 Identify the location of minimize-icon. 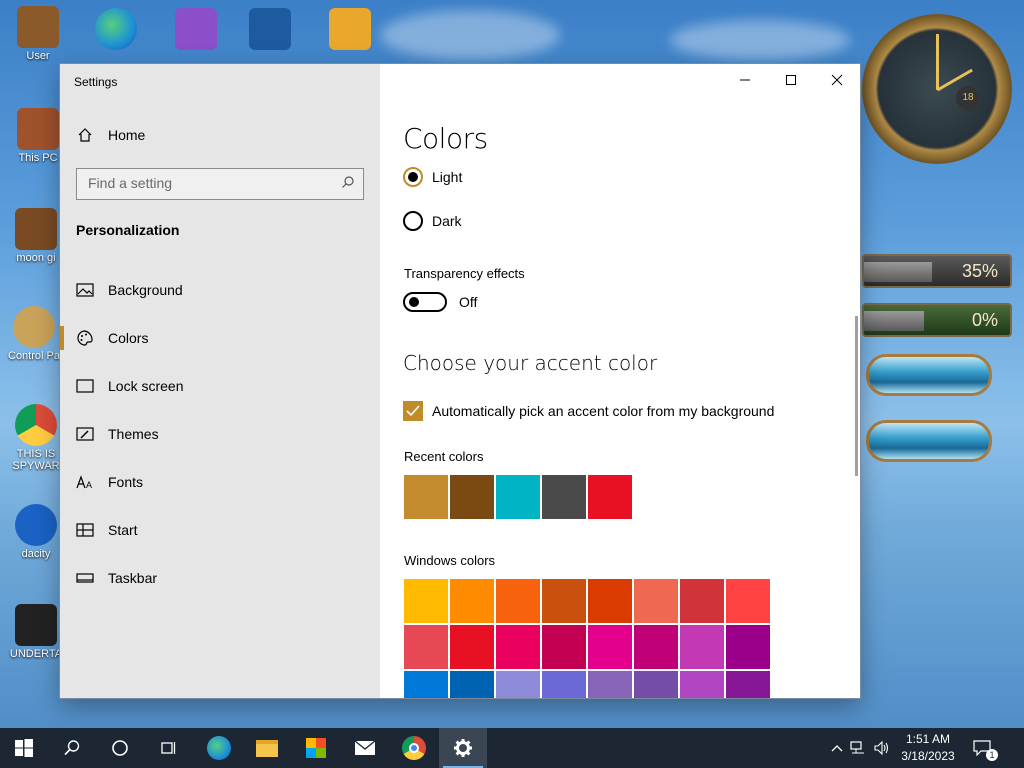
(745, 80).